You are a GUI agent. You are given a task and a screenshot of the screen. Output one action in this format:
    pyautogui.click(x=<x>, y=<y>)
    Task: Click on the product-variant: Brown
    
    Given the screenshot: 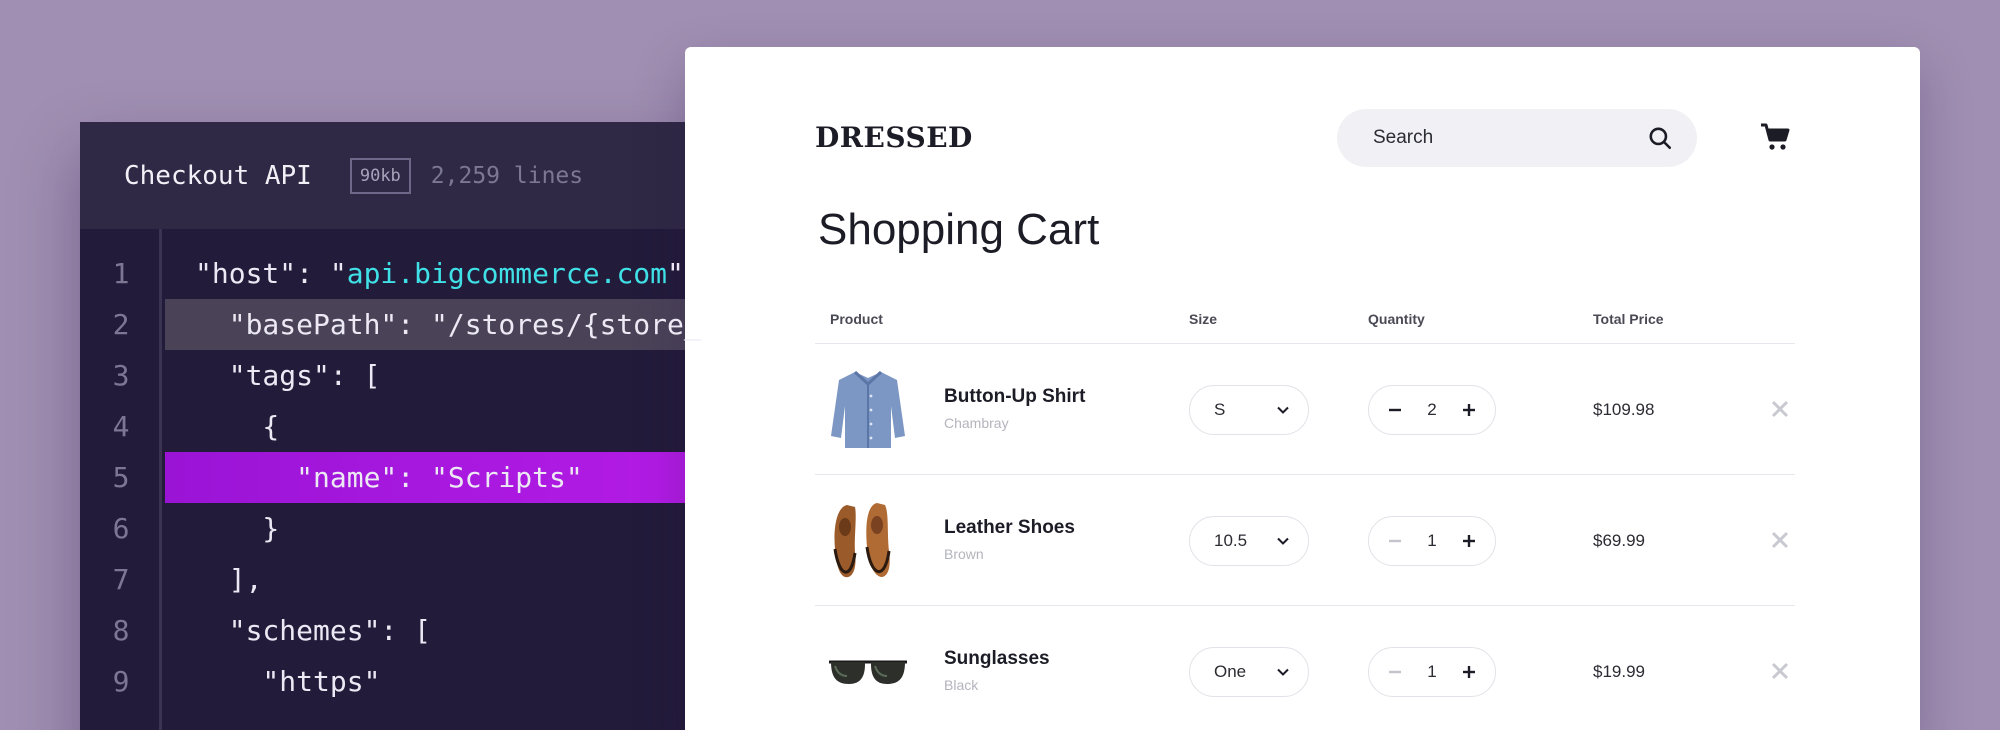 What is the action you would take?
    pyautogui.click(x=964, y=554)
    